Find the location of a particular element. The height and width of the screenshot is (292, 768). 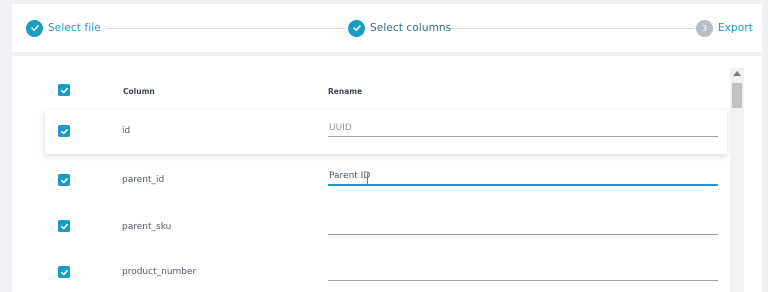

text-caret is located at coordinates (367, 178).